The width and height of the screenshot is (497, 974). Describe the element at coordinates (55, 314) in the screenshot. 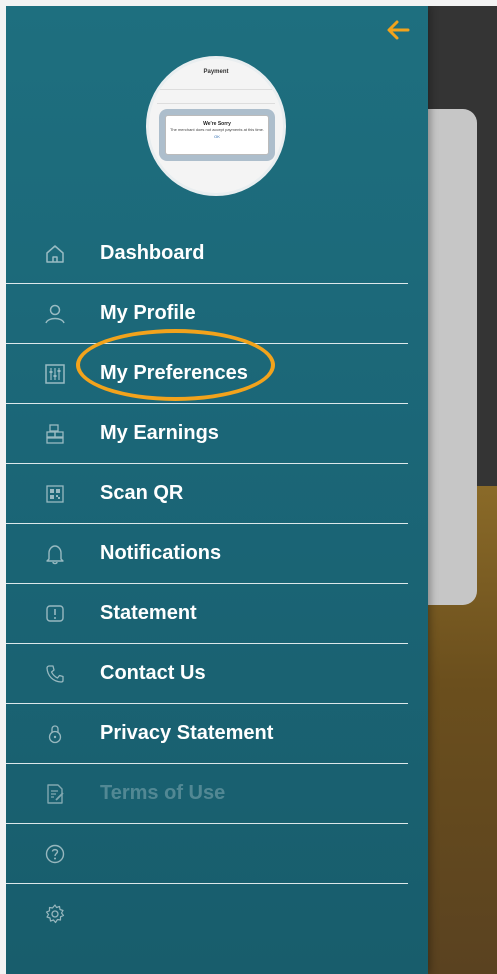

I see `user-icon` at that location.